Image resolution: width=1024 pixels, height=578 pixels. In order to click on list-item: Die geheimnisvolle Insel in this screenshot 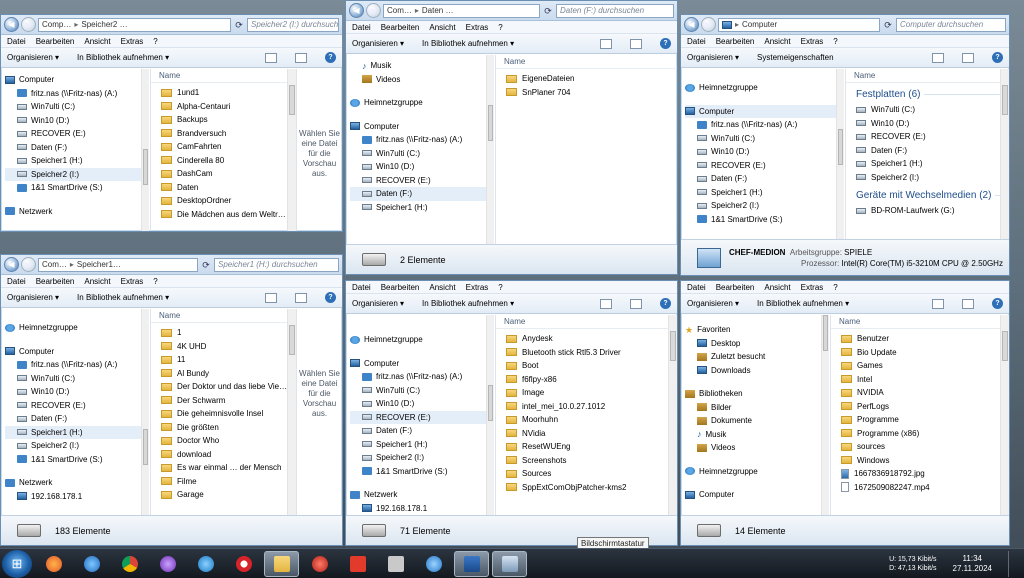, I will do `click(228, 414)`.